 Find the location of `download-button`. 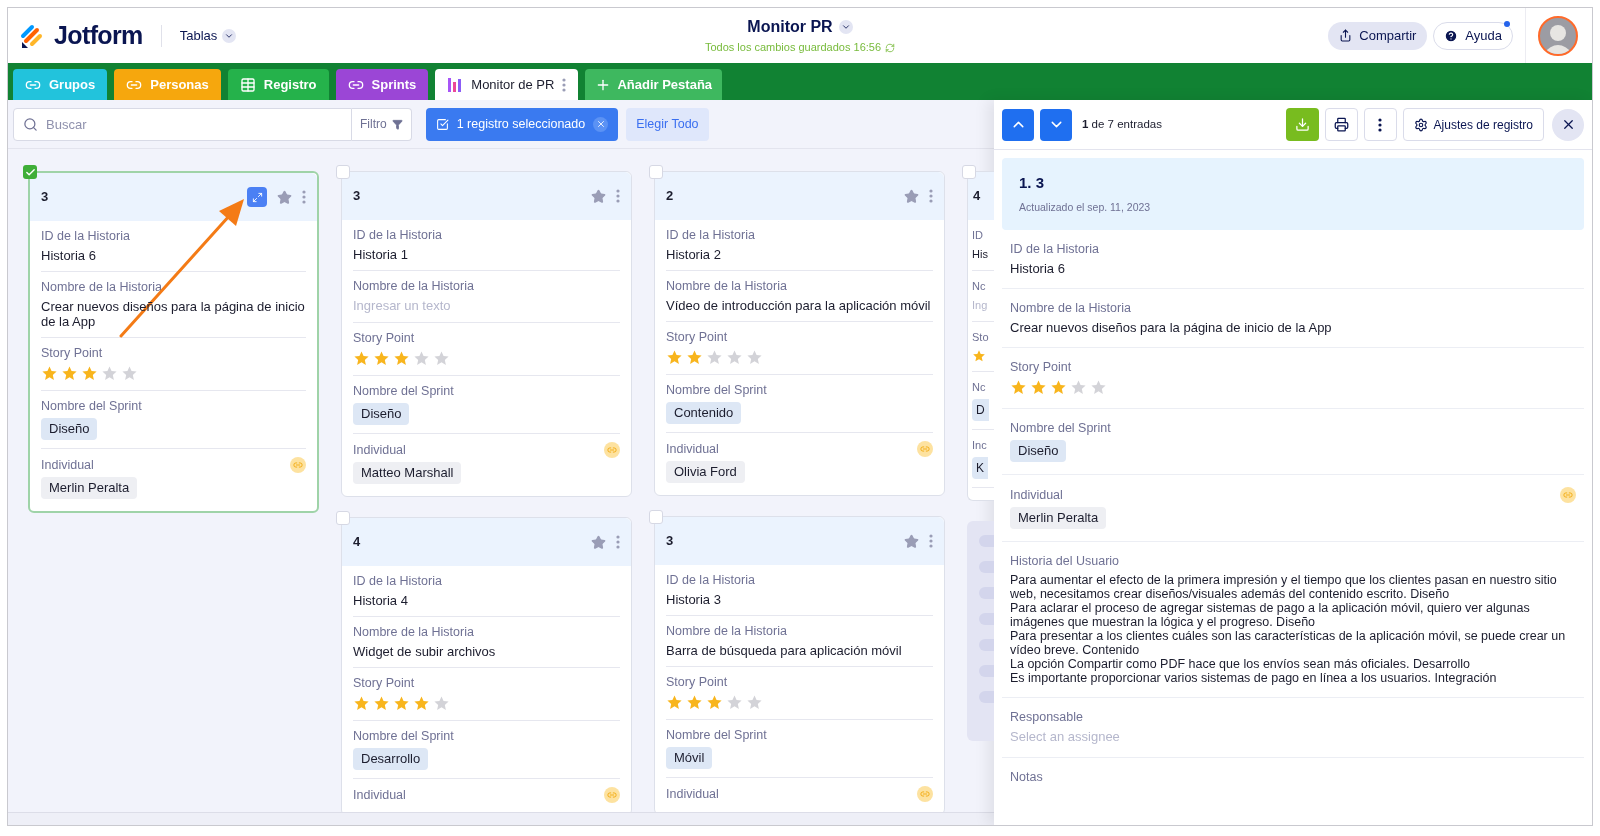

download-button is located at coordinates (1302, 124).